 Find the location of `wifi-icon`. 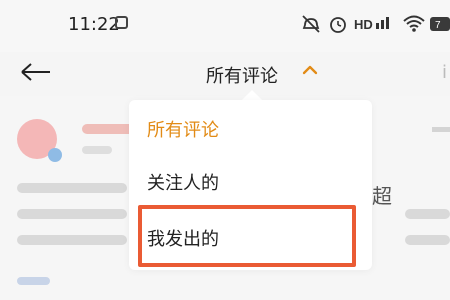

wifi-icon is located at coordinates (414, 23).